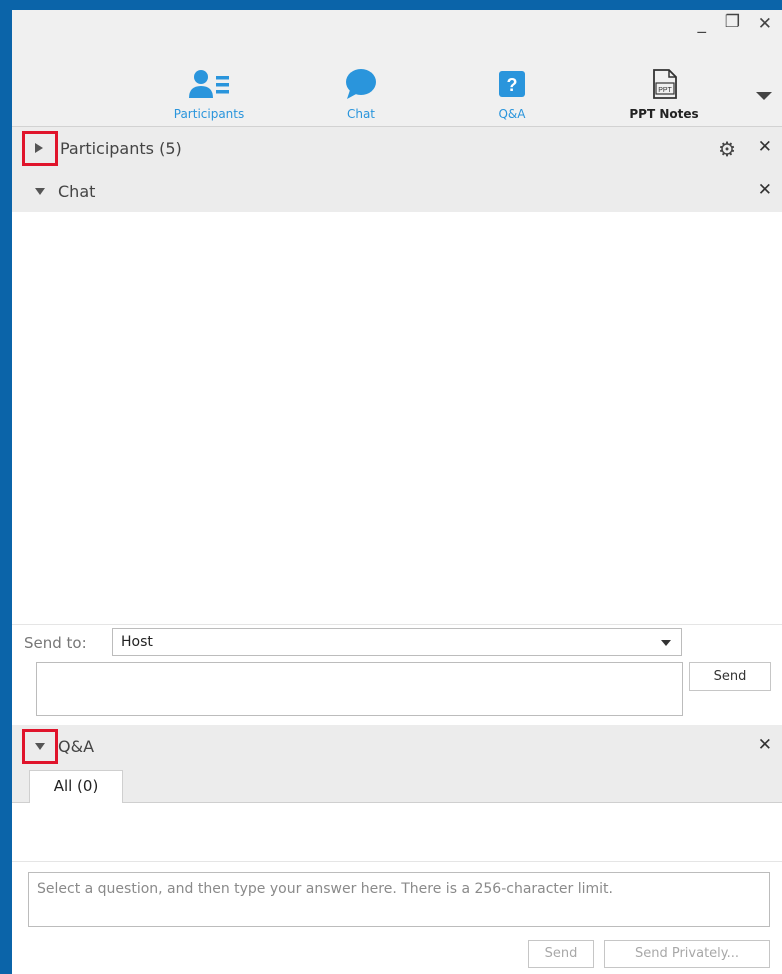 The height and width of the screenshot is (974, 782). Describe the element at coordinates (397, 746) in the screenshot. I see `qa-panel-header: Q&A ✕` at that location.